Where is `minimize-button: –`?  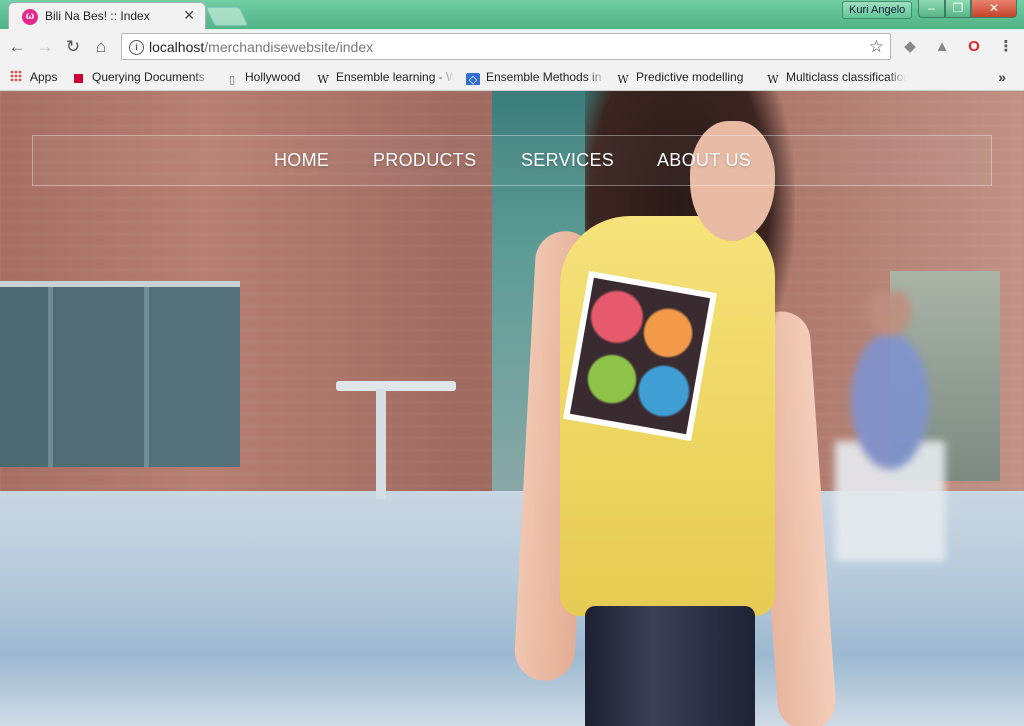
minimize-button: – is located at coordinates (931, 9).